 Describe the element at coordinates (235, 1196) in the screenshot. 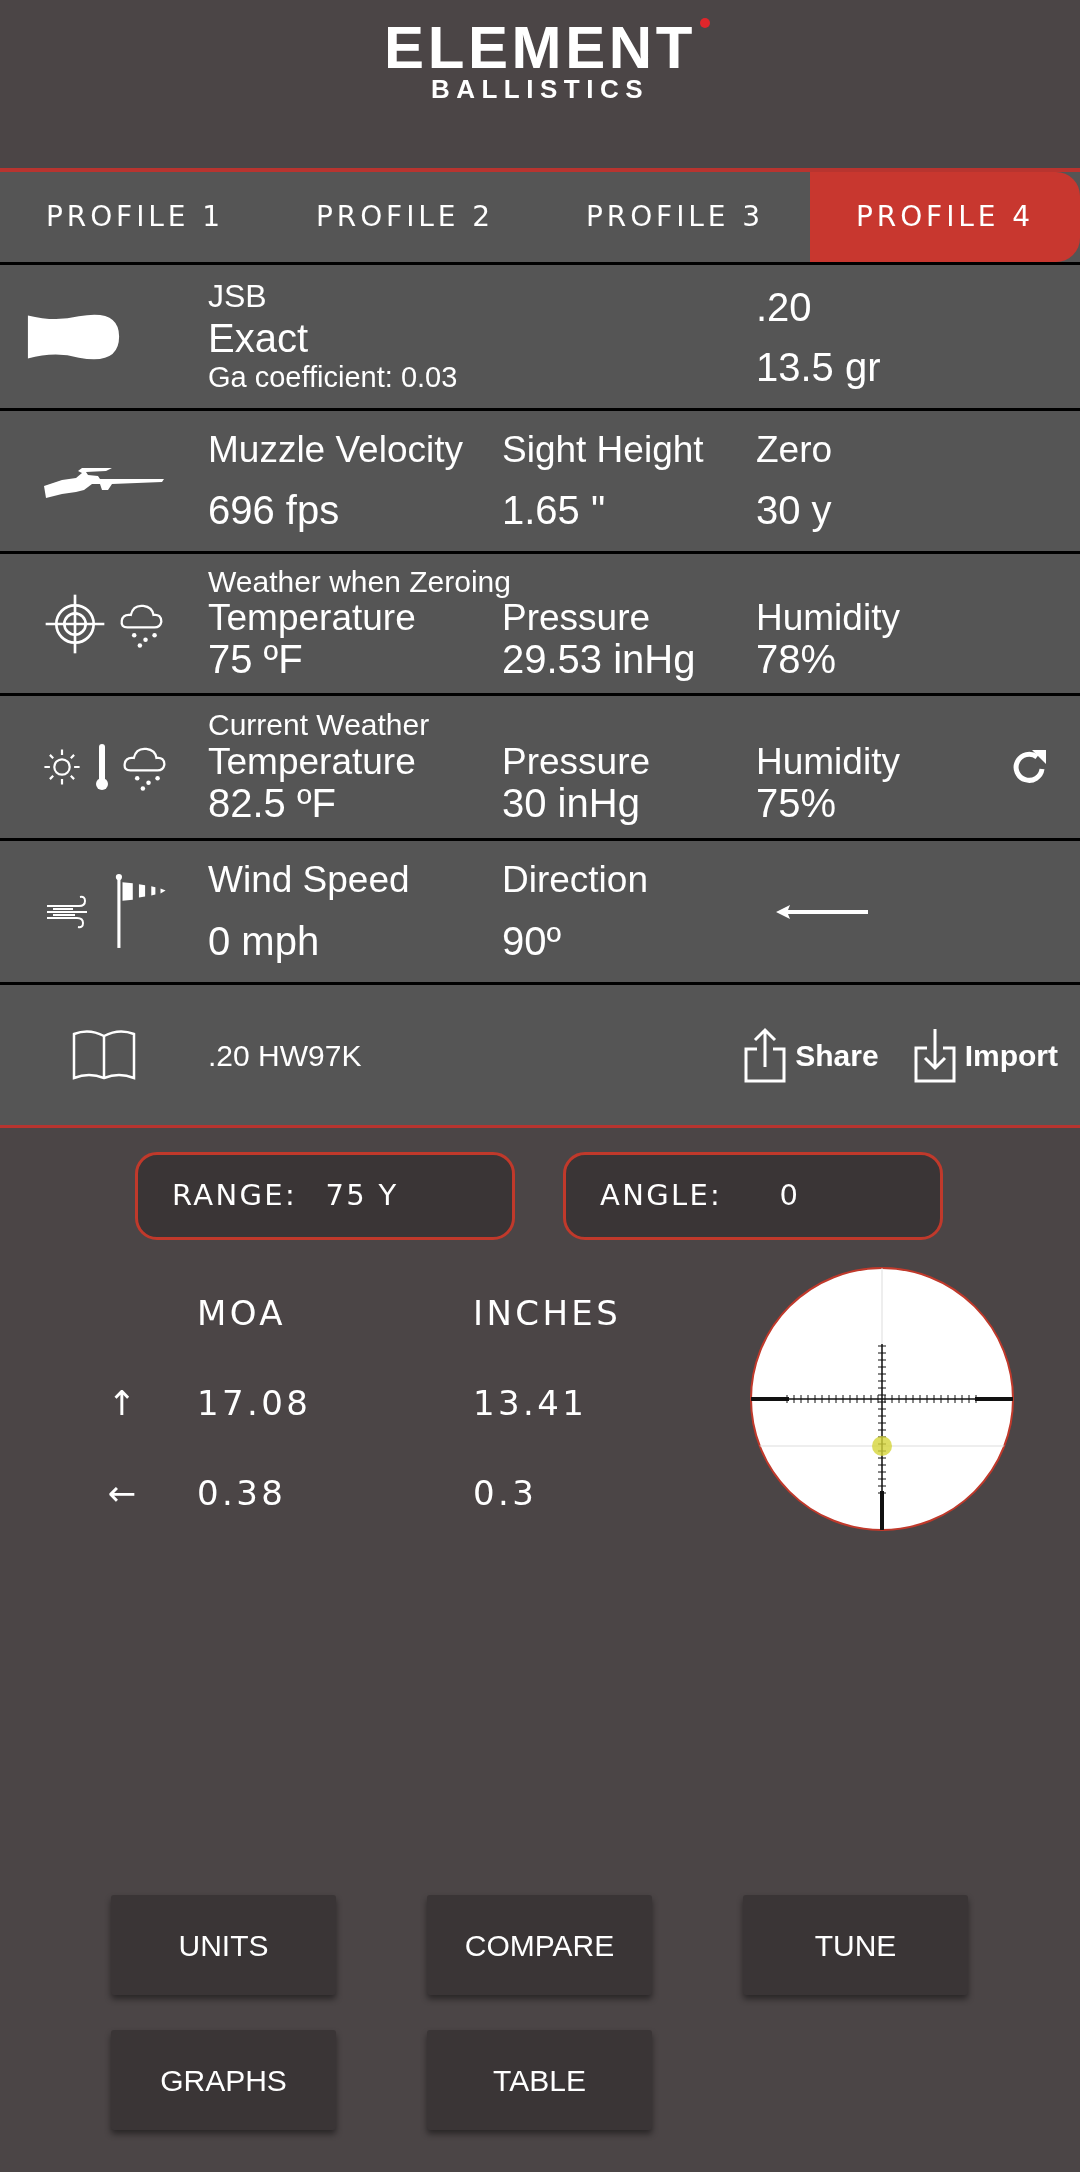

I see `field-label: RANGE:` at that location.